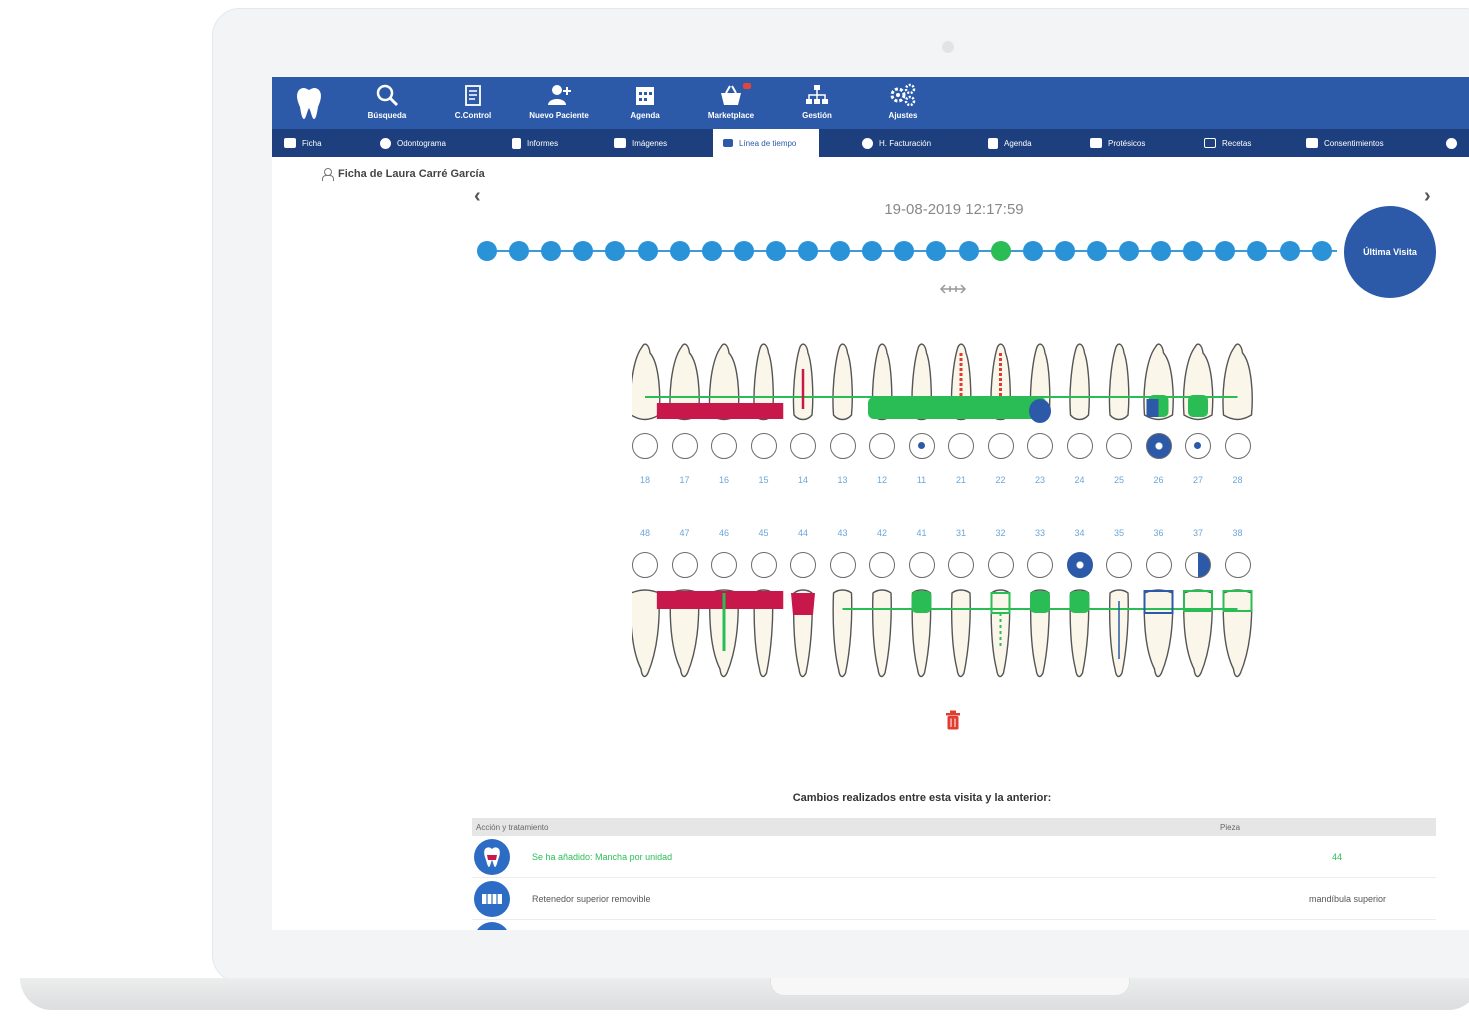 Image resolution: width=1469 pixels, height=1023 pixels. What do you see at coordinates (731, 100) in the screenshot?
I see `topnav-marketplace: Marketplace` at bounding box center [731, 100].